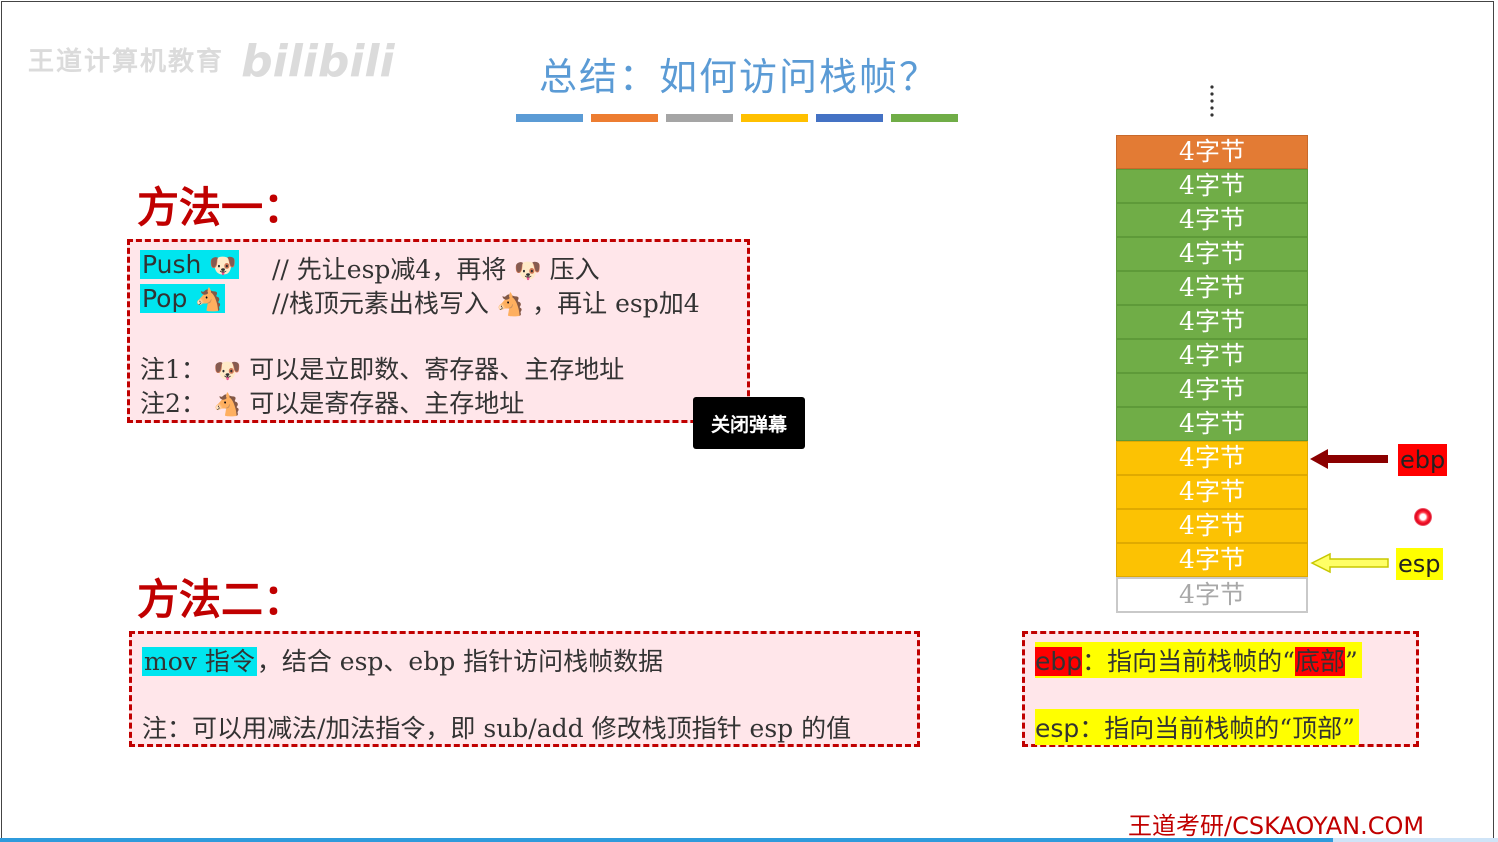 The image size is (1498, 842). What do you see at coordinates (1419, 564) in the screenshot?
I see `esp-pointer-label: esp` at bounding box center [1419, 564].